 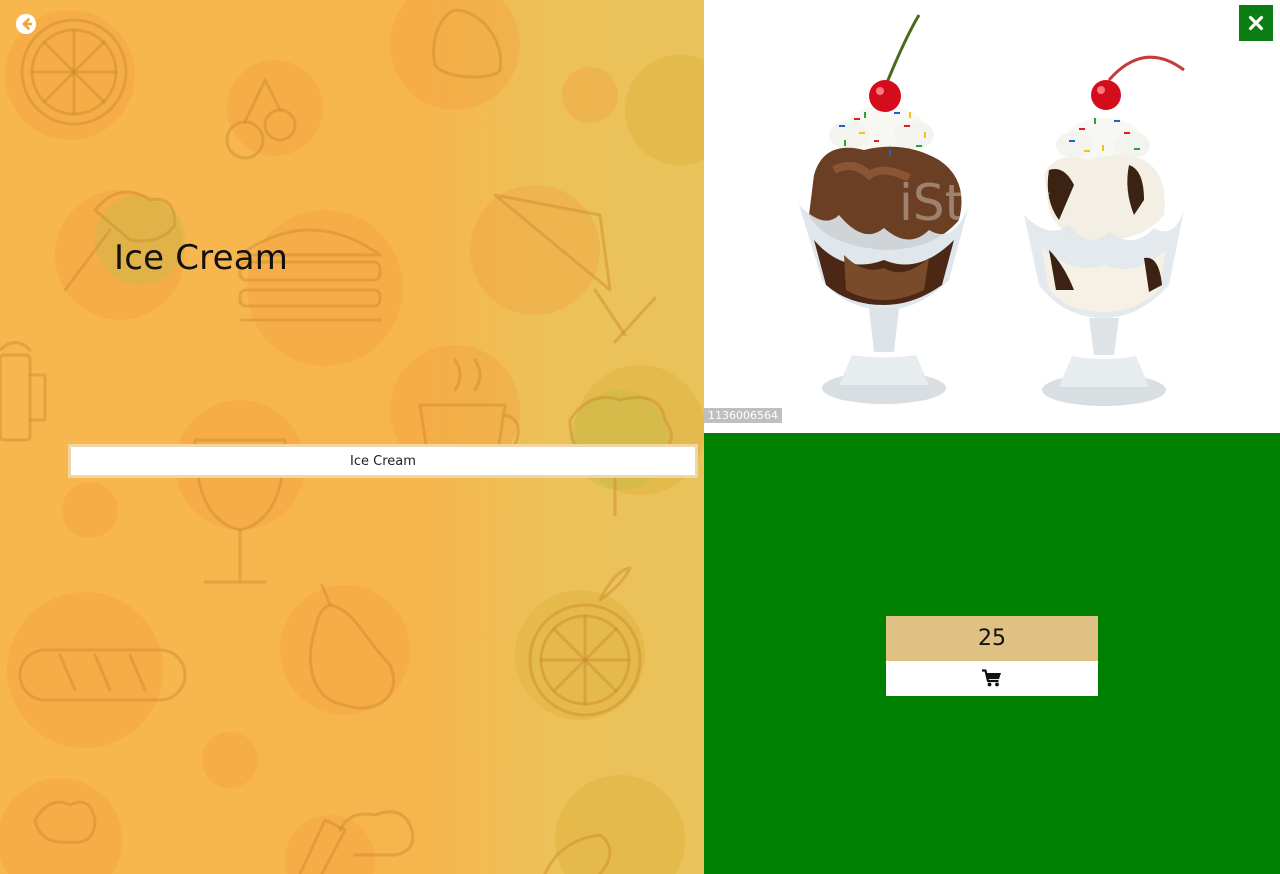 I want to click on shopping-cart-icon, so click(x=991, y=678).